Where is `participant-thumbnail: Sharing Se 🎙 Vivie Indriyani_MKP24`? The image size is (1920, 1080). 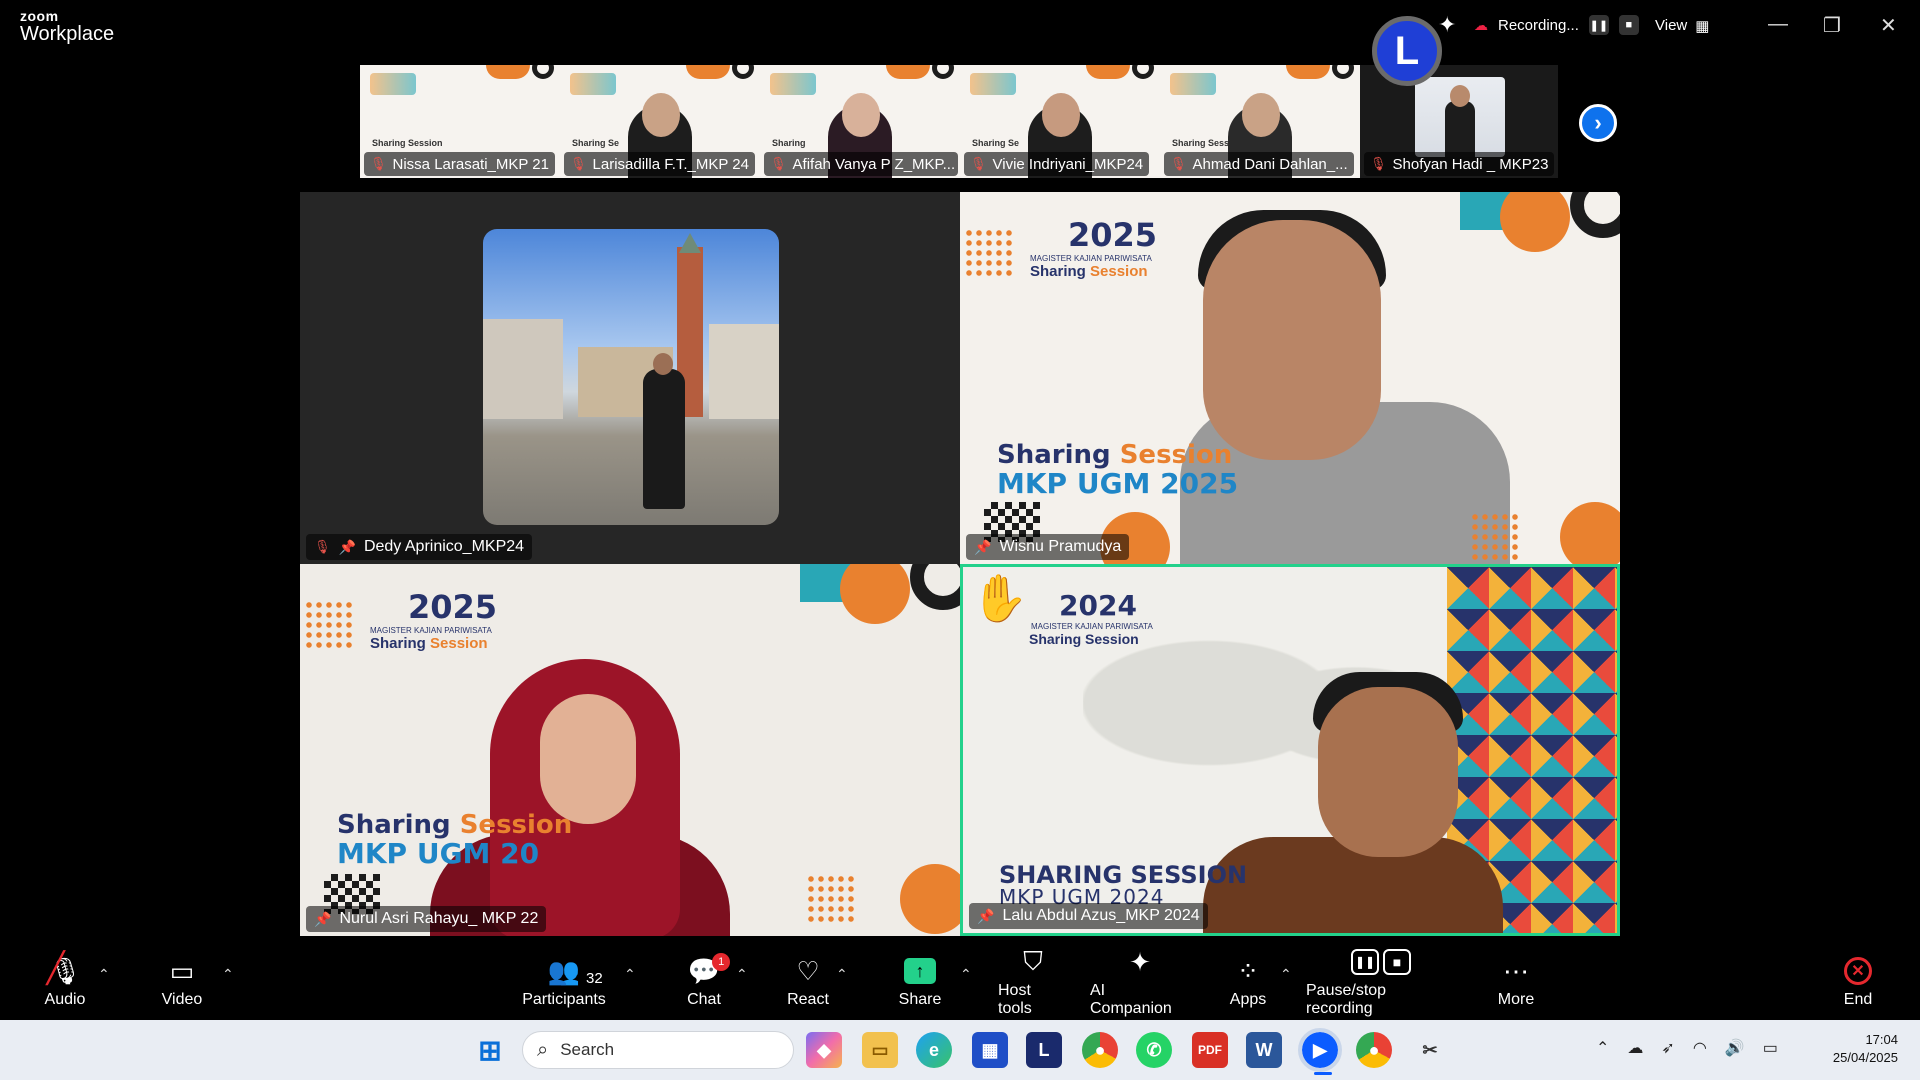 participant-thumbnail: Sharing Se 🎙 Vivie Indriyani_MKP24 is located at coordinates (1060, 121).